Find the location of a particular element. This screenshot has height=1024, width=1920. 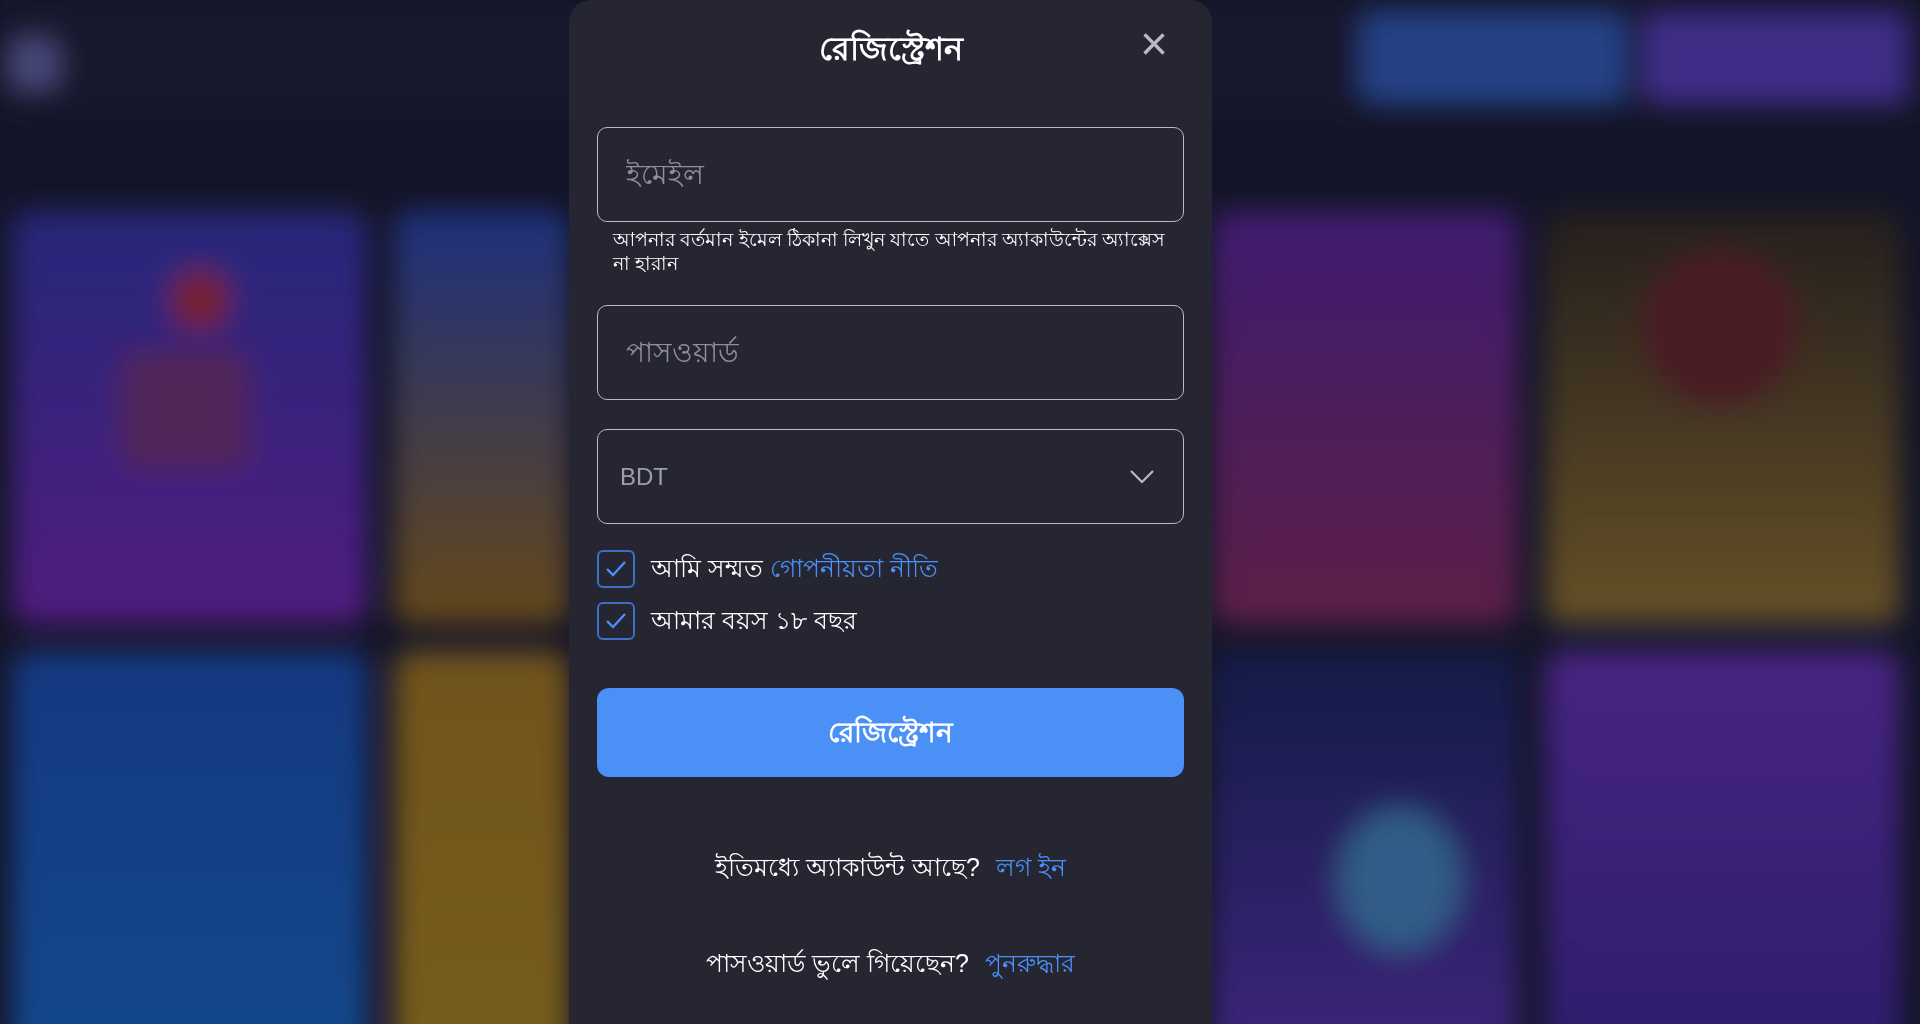

register-button: রেজিস্ট্রেশন is located at coordinates (890, 732).